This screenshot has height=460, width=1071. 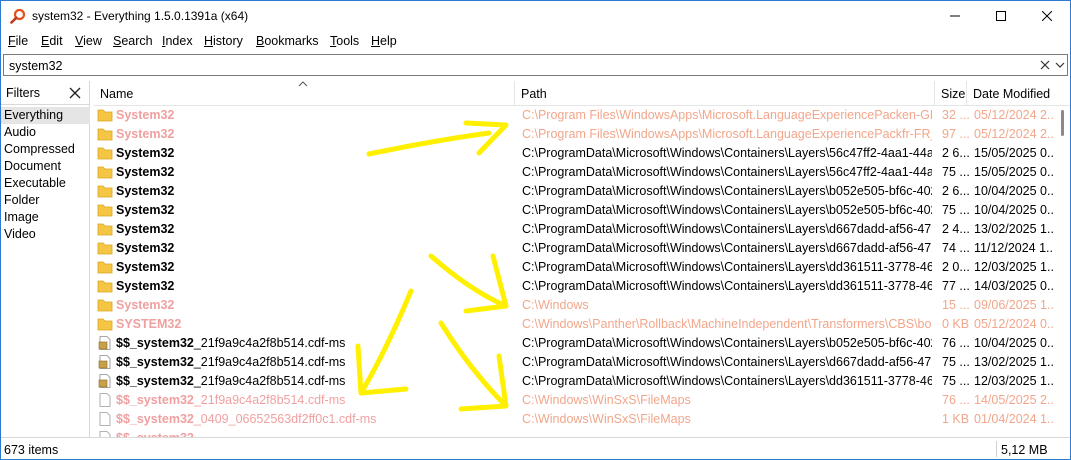 I want to click on menu-help: Help, so click(x=384, y=41).